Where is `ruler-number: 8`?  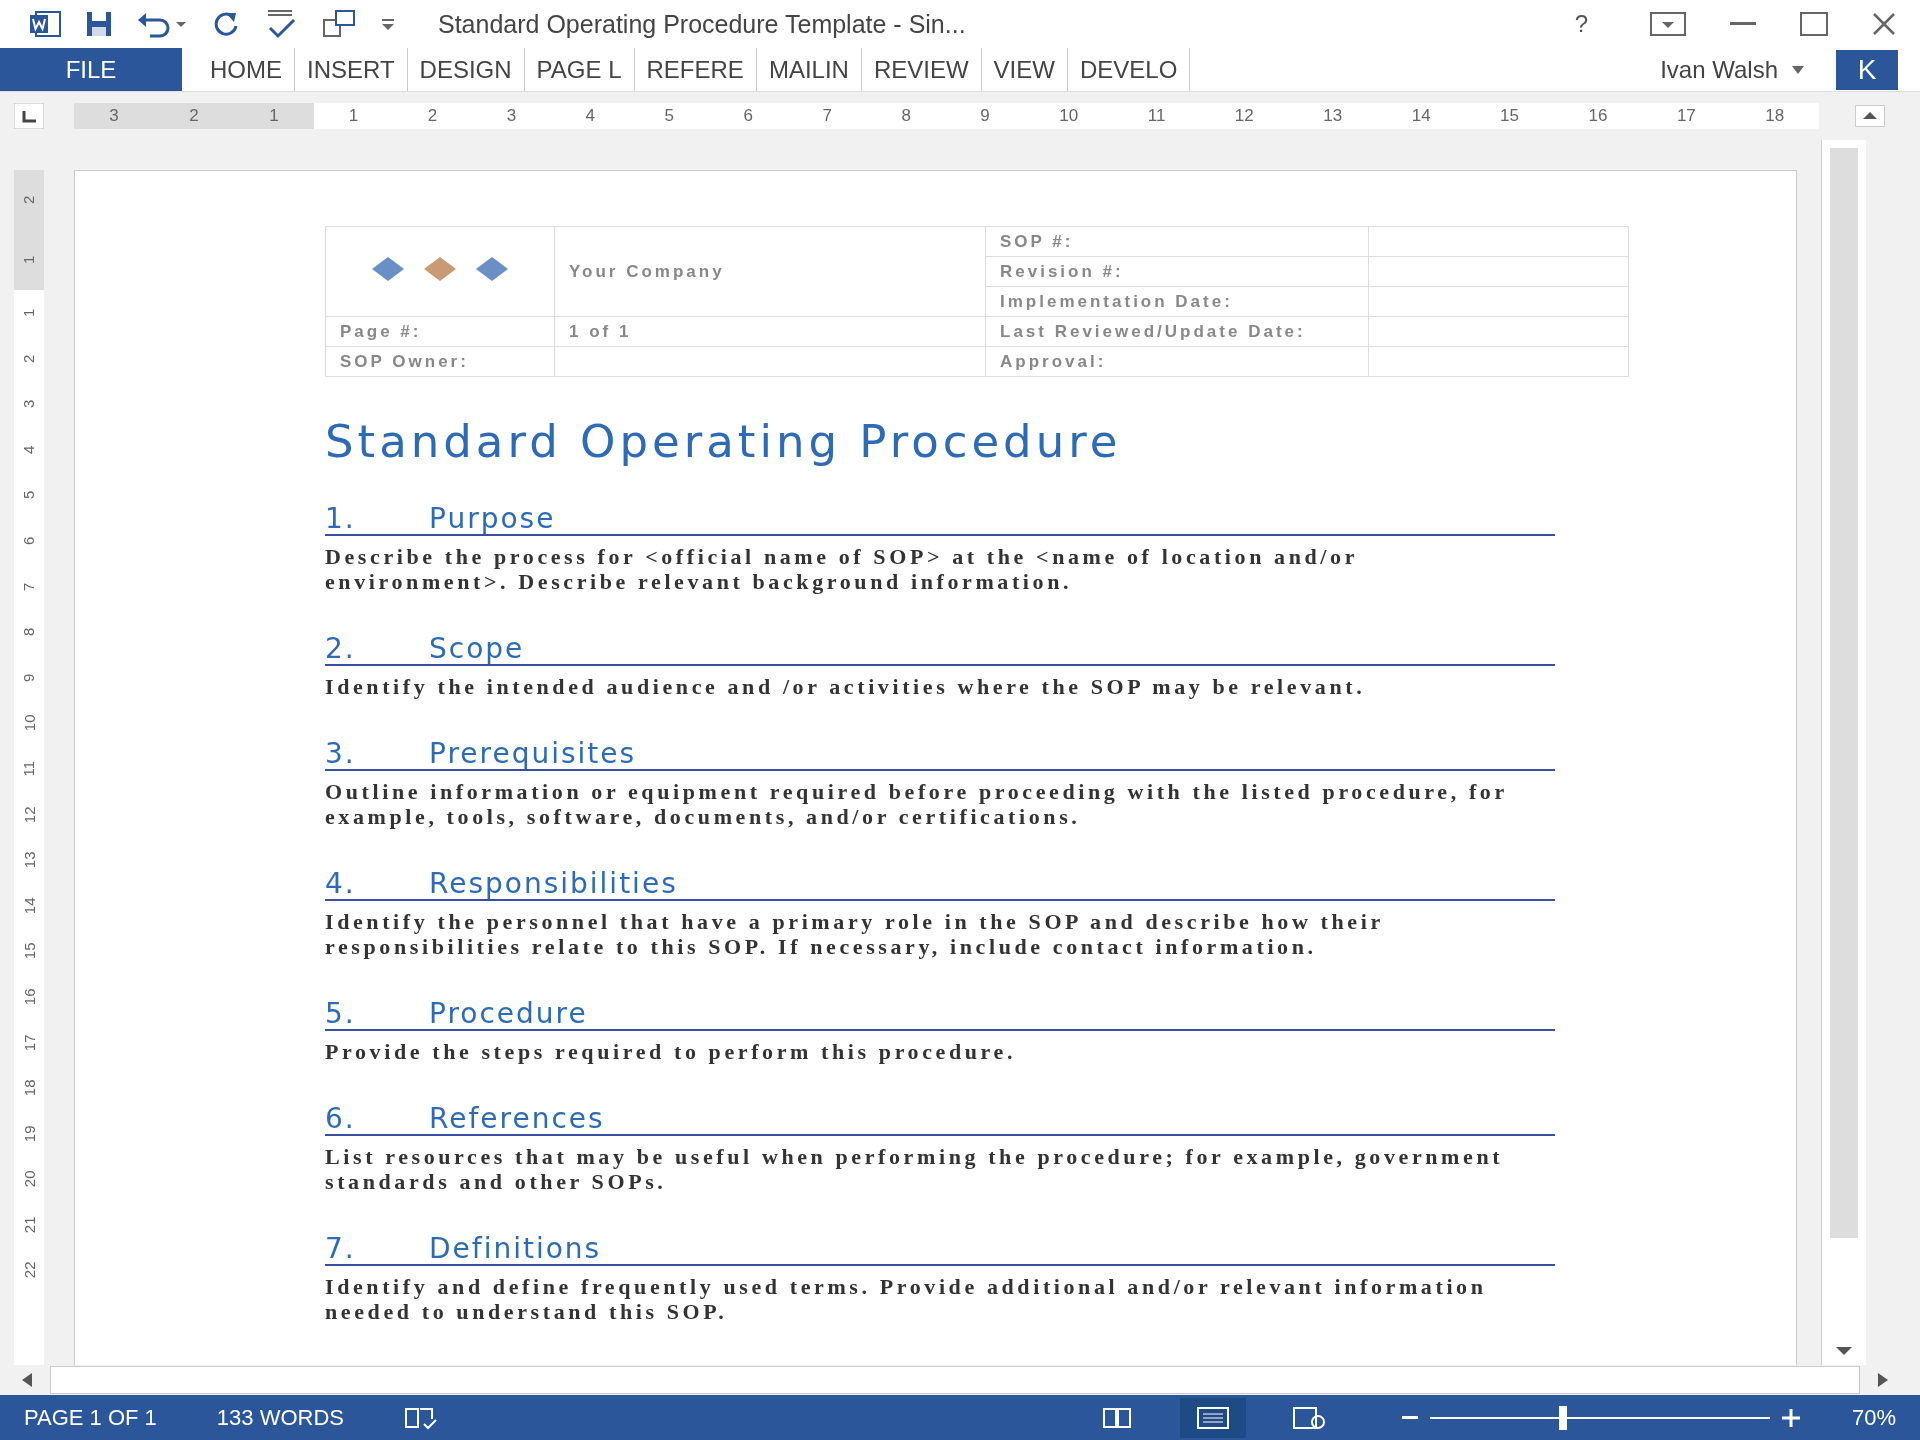
ruler-number: 8 is located at coordinates (906, 116).